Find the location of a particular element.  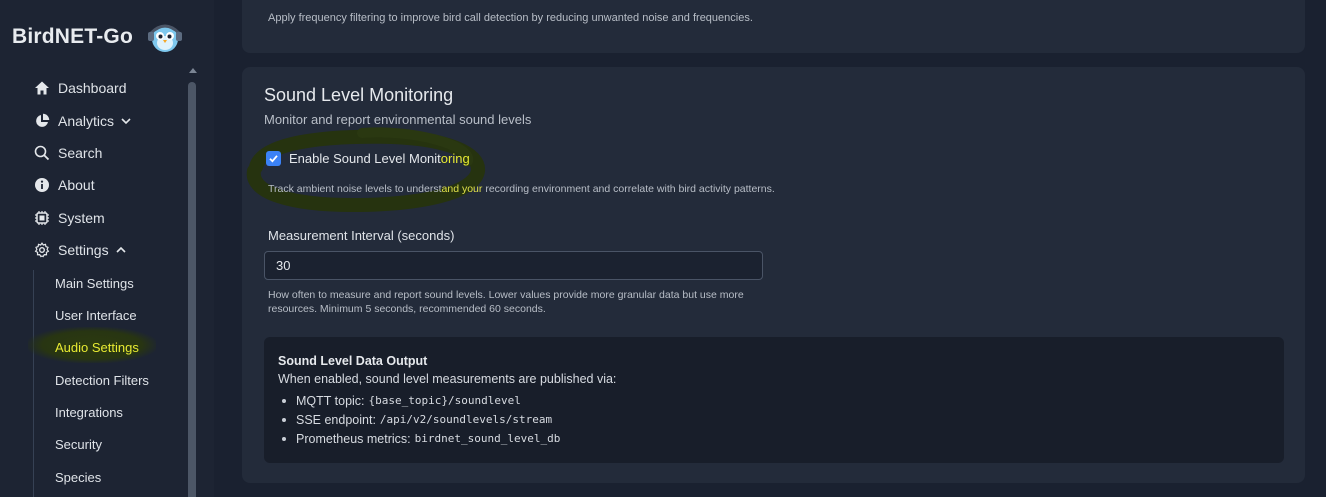

output-item-label: MQTT topic: is located at coordinates (330, 400).